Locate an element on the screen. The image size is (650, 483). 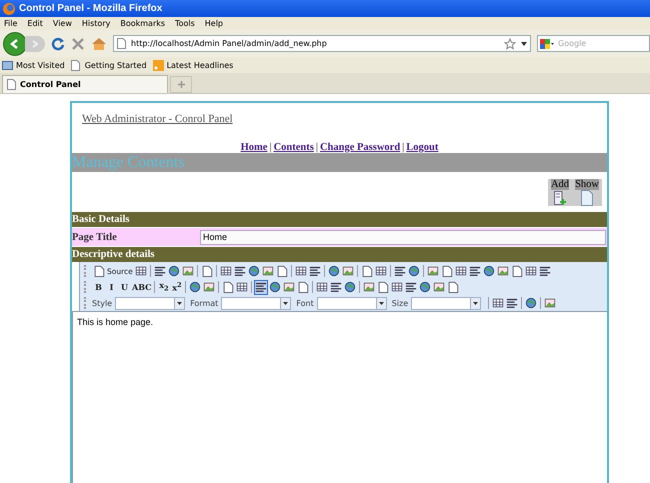
bookmark-link: Latest Headlines is located at coordinates (200, 65).